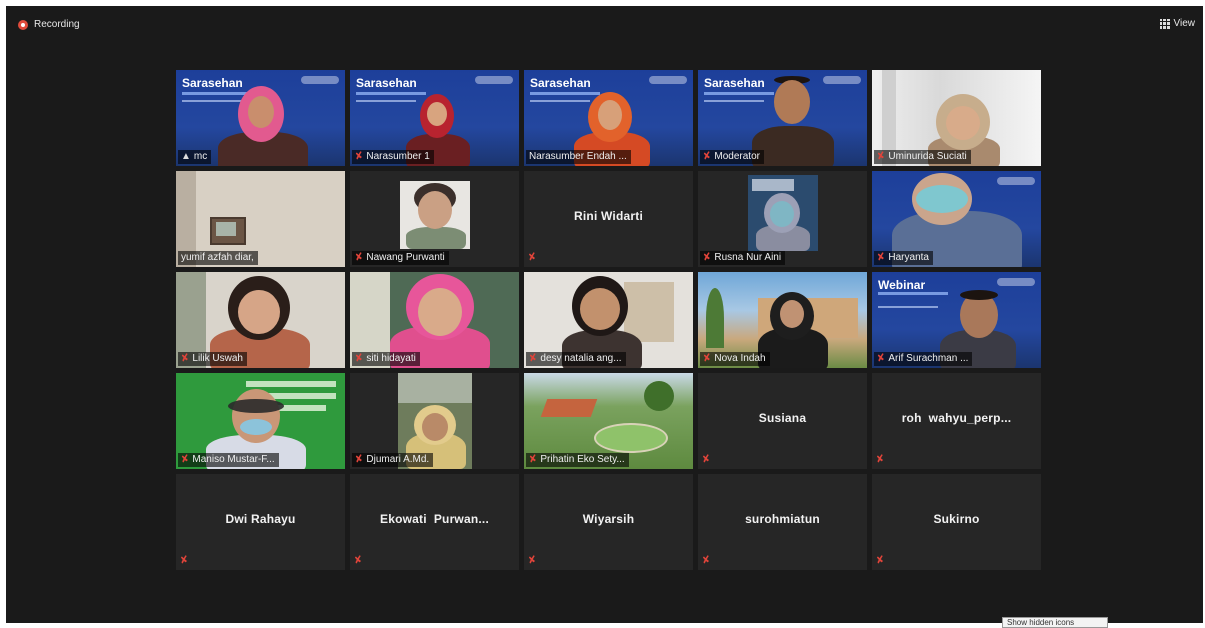 The image size is (1205, 628). Describe the element at coordinates (434, 421) in the screenshot. I see `participant-tile: ✘ Djumari A.Md.` at that location.